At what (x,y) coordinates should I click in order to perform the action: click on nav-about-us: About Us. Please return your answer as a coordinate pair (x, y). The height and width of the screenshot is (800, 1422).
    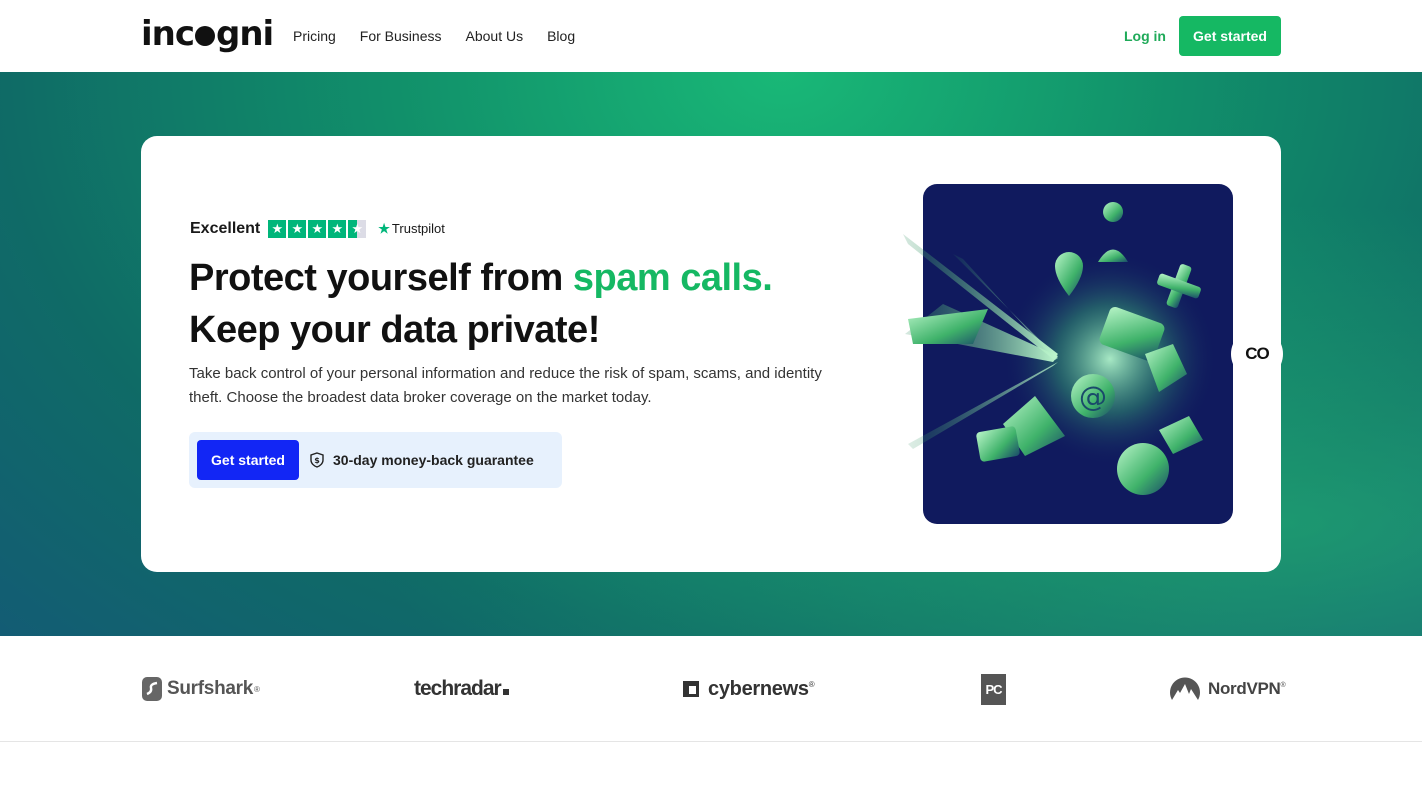
    Looking at the image, I should click on (495, 36).